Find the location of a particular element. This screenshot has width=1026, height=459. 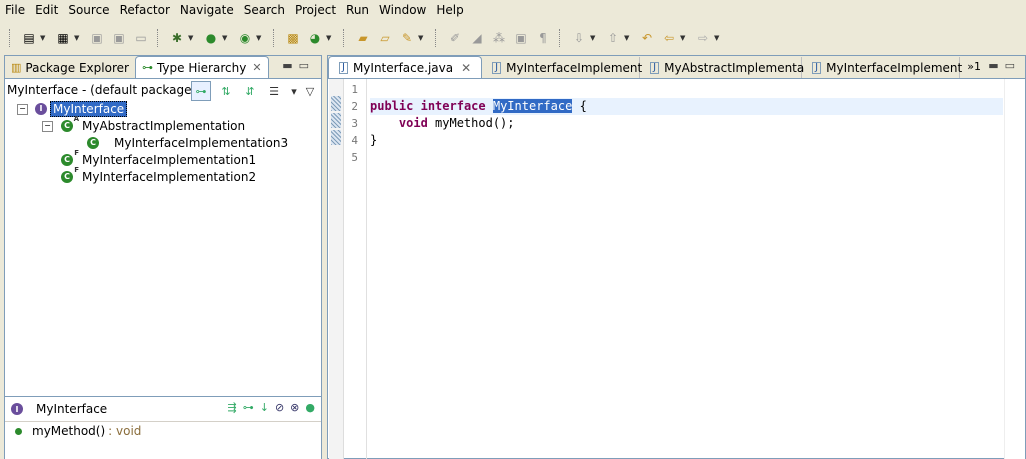

last-edit-location-icon: ↶ is located at coordinates (647, 38).